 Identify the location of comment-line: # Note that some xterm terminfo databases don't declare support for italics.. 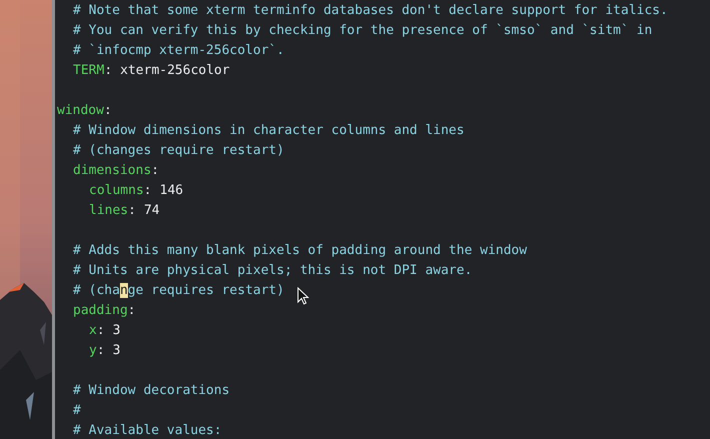
(370, 11).